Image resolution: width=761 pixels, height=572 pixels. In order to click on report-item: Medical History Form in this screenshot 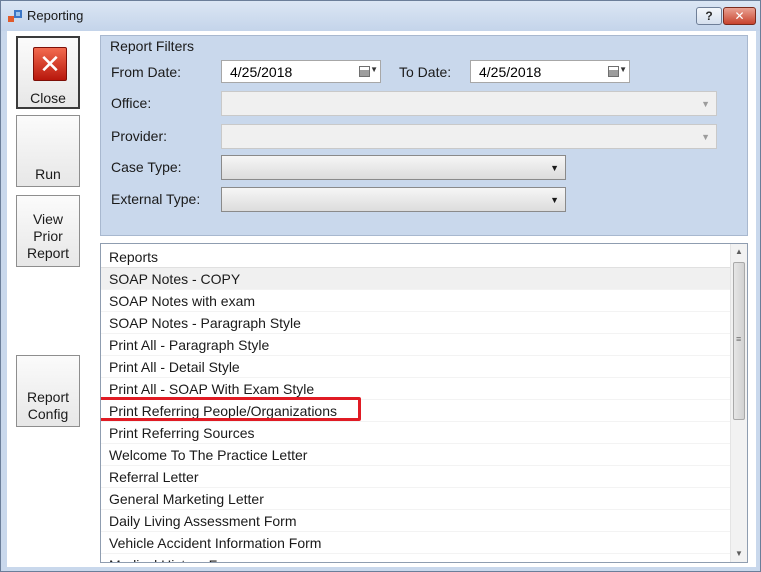, I will do `click(415, 558)`.